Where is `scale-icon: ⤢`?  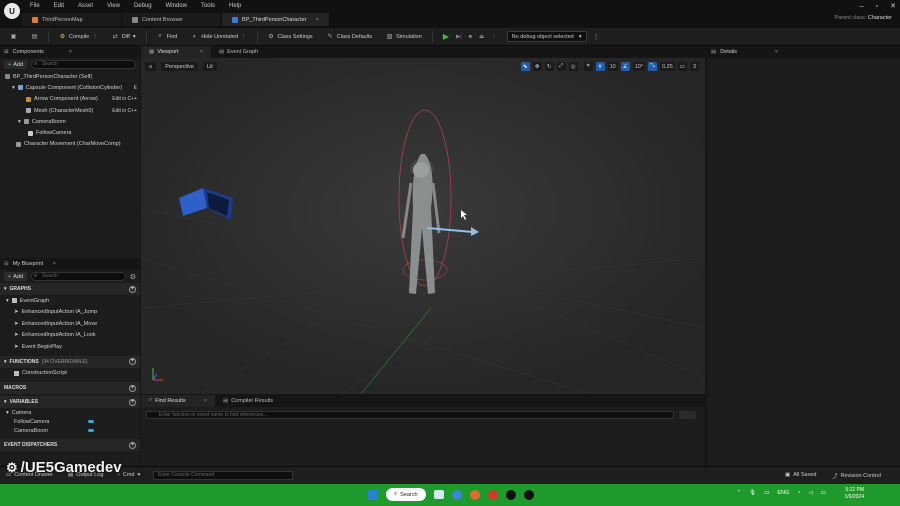
scale-icon: ⤢ is located at coordinates (561, 66).